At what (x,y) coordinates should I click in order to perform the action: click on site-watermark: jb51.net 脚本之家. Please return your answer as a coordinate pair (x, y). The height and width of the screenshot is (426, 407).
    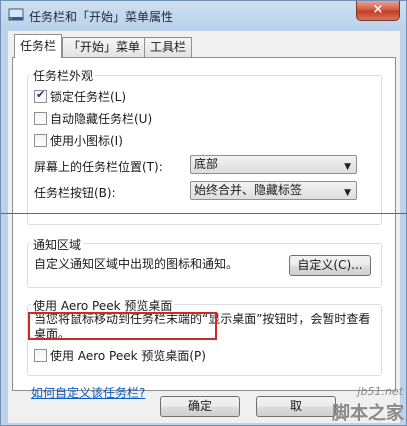
    Looking at the image, I should click on (369, 404).